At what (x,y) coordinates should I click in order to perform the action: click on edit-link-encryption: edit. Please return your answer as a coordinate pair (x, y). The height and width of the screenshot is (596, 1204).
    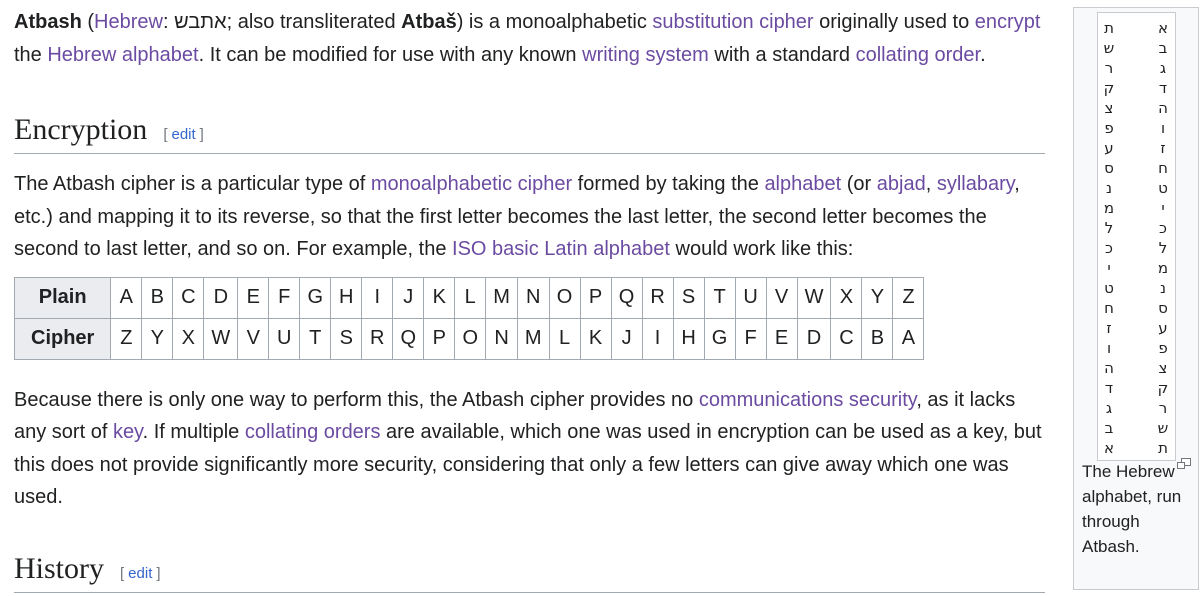
    Looking at the image, I should click on (183, 134).